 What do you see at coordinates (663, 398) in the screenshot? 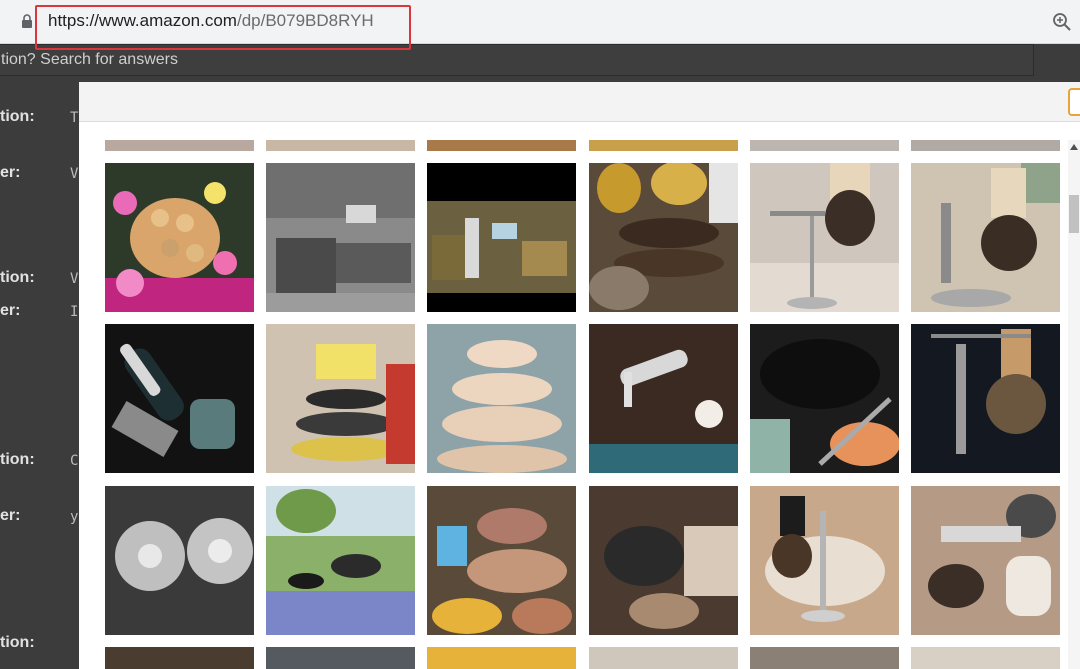
I see `thumb-razor-on-table` at bounding box center [663, 398].